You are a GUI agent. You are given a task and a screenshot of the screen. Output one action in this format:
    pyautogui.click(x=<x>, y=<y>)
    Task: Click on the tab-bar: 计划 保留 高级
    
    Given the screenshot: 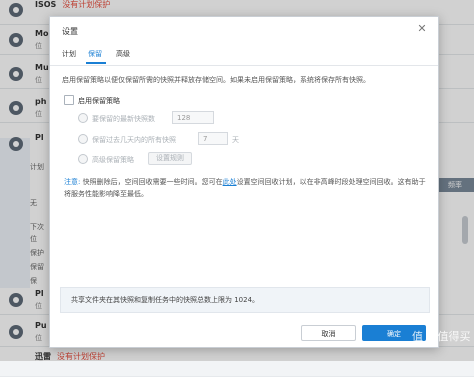 What is the action you would take?
    pyautogui.click(x=244, y=55)
    